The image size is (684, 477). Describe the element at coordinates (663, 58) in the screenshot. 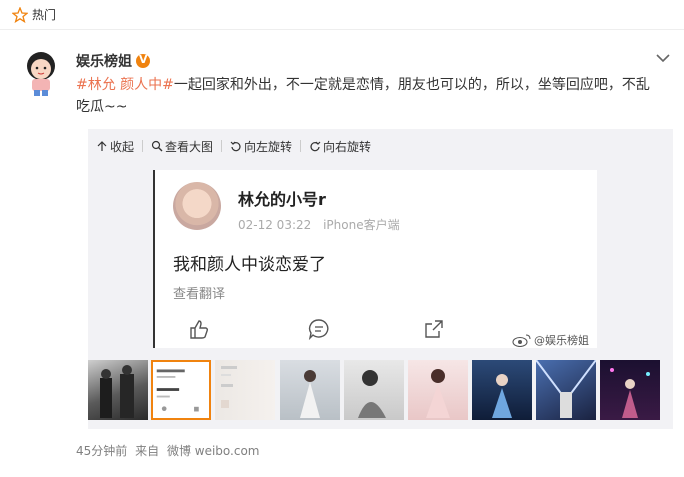

I see `chevron-down-icon` at that location.